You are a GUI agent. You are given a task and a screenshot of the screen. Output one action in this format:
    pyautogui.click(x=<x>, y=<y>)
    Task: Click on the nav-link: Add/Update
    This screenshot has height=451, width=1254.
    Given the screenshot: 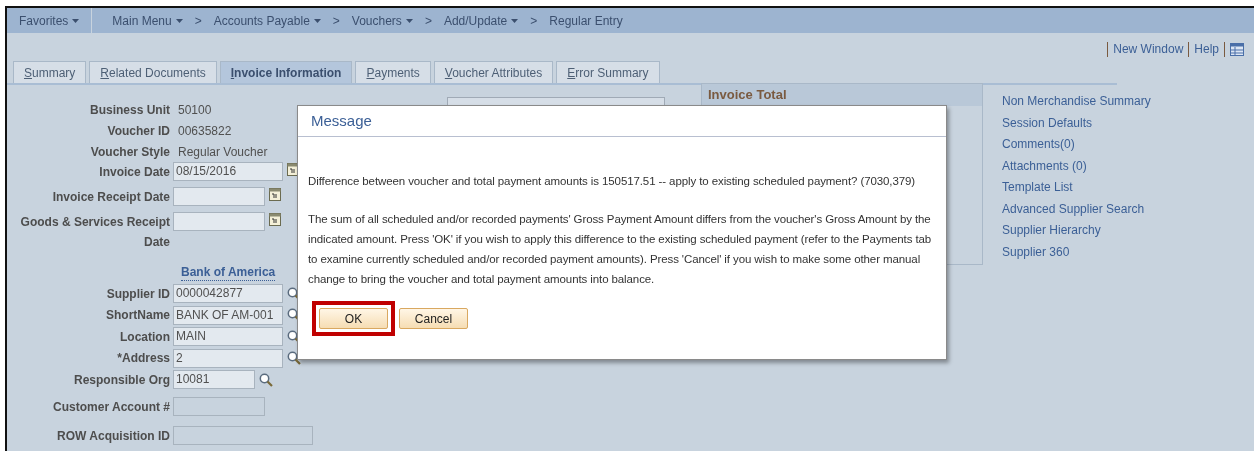 What is the action you would take?
    pyautogui.click(x=481, y=20)
    